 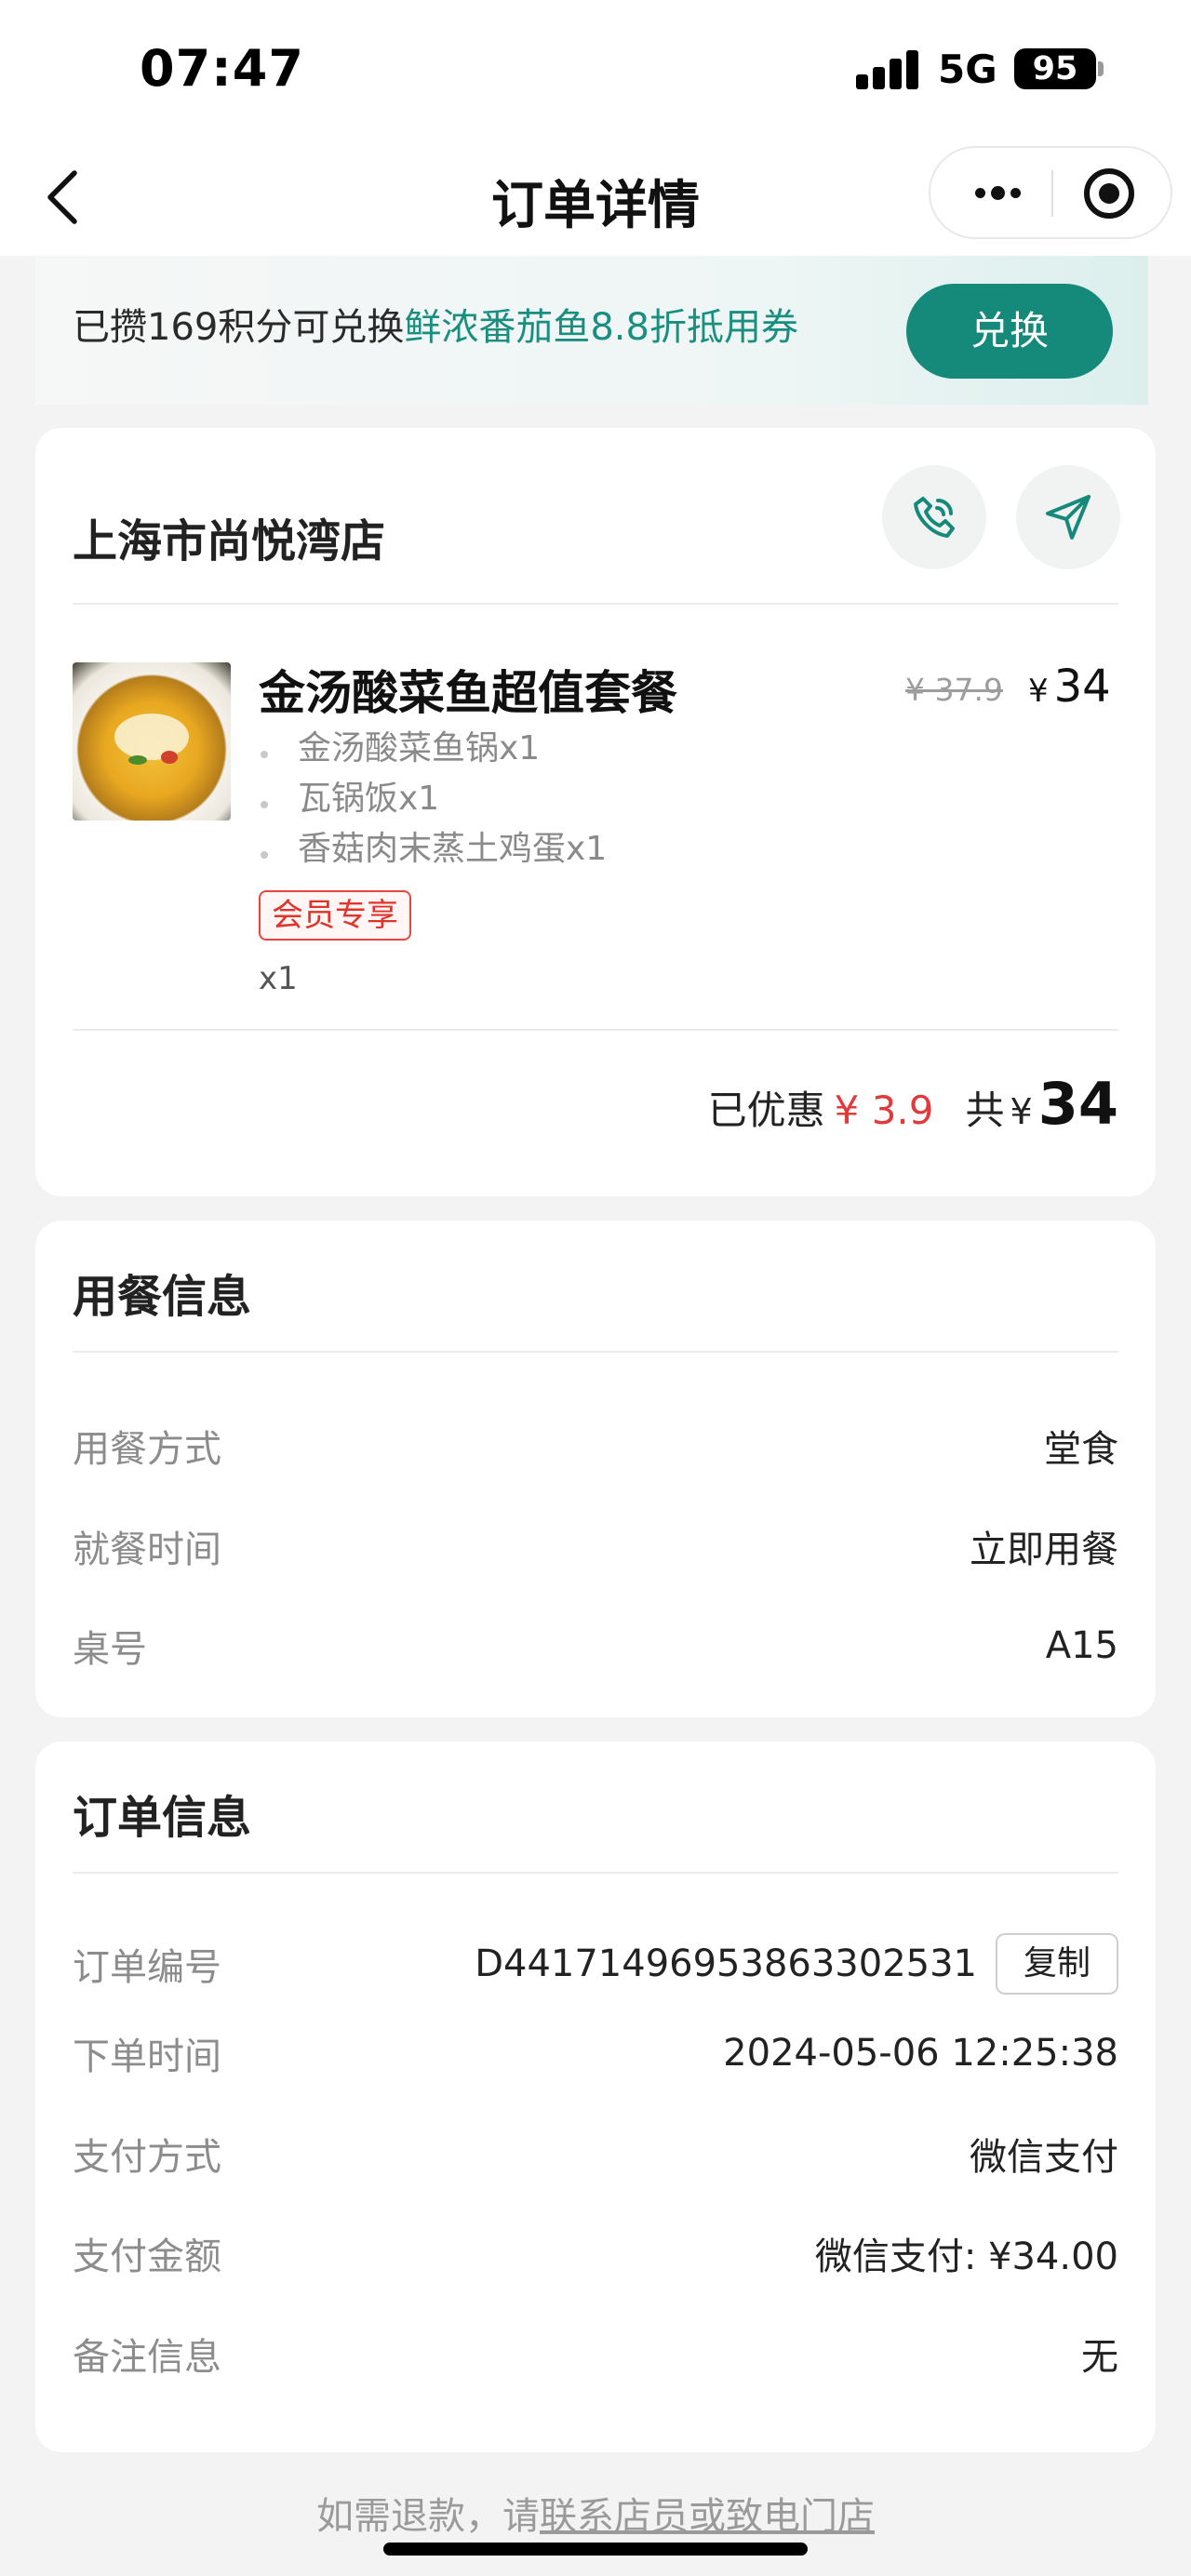 What do you see at coordinates (229, 541) in the screenshot?
I see `store-name: 上海市尚悦湾店` at bounding box center [229, 541].